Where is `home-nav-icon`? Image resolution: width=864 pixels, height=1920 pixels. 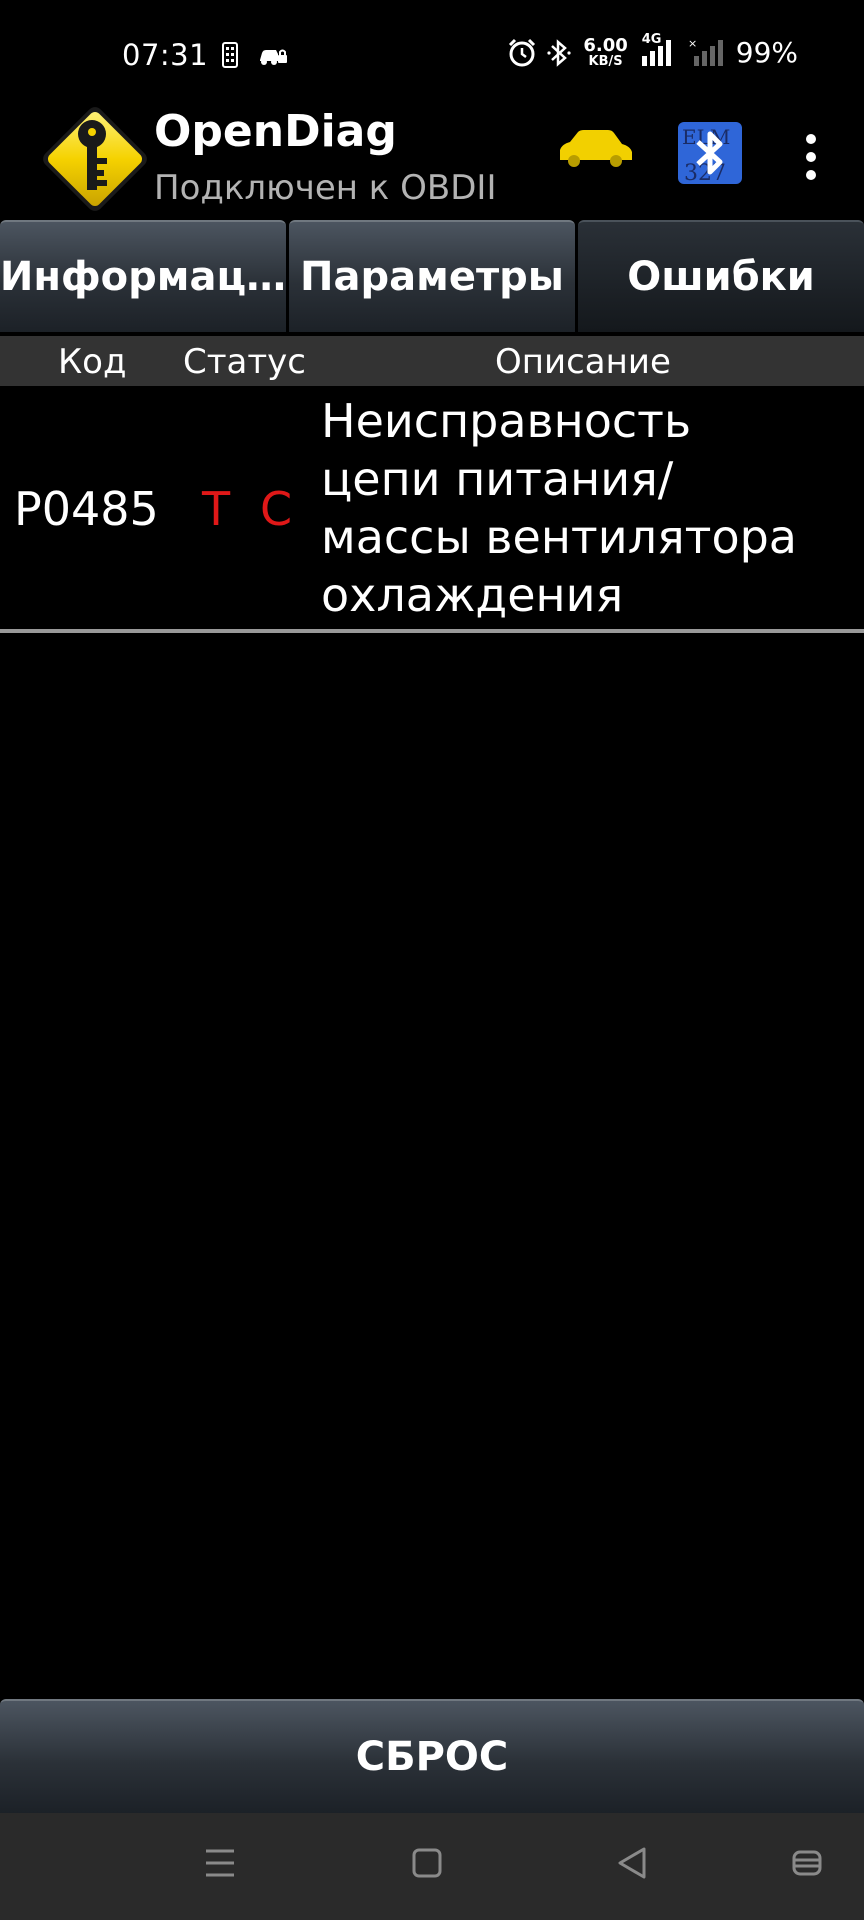
home-nav-icon is located at coordinates (427, 1863).